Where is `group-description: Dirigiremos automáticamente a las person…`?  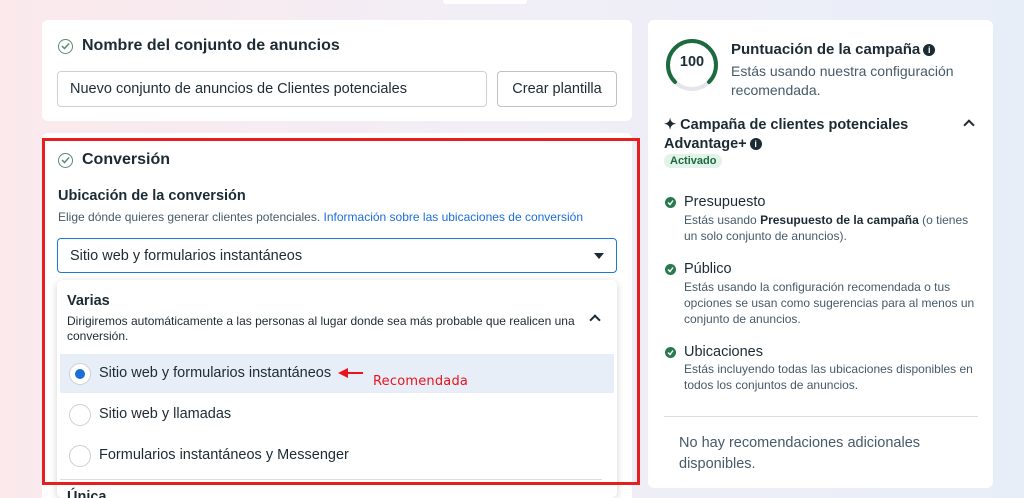 group-description: Dirigiremos automáticamente a las person… is located at coordinates (321, 328).